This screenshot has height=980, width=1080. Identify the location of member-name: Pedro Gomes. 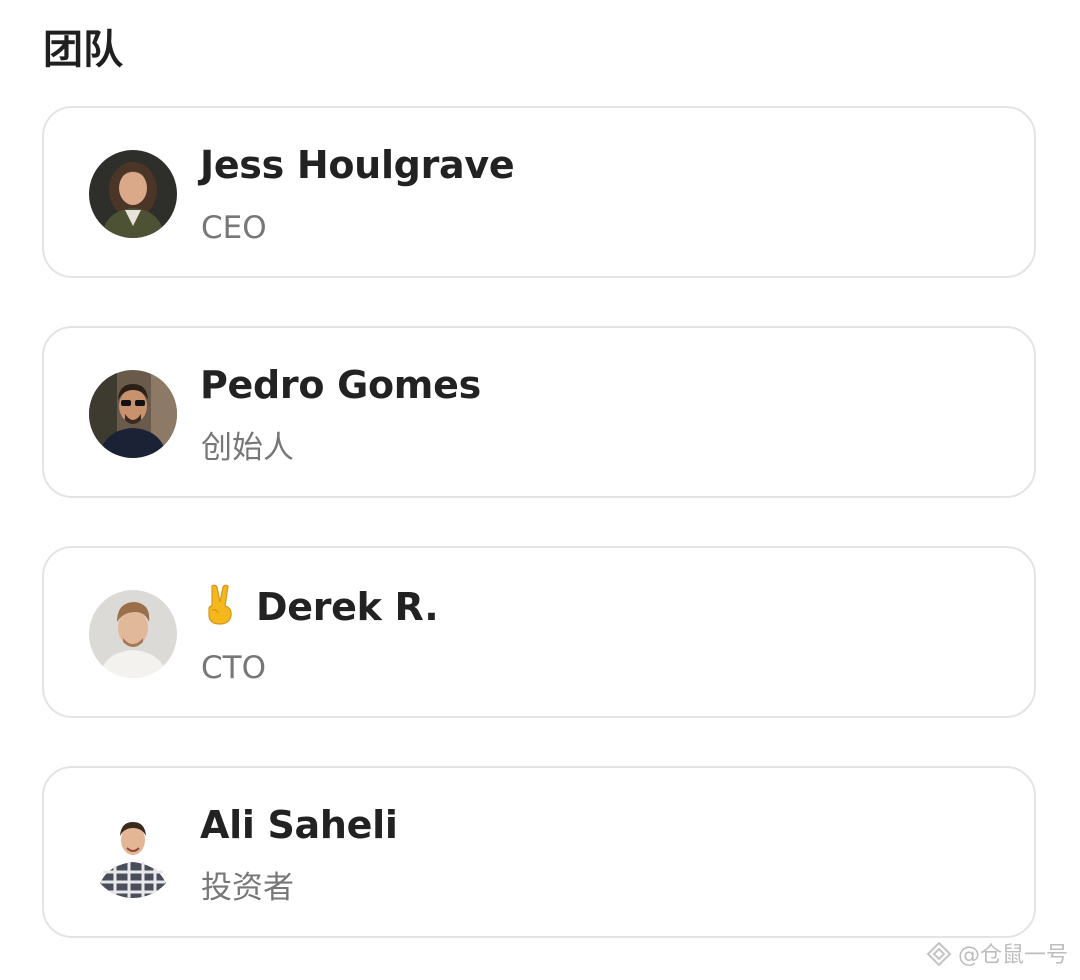
(340, 385).